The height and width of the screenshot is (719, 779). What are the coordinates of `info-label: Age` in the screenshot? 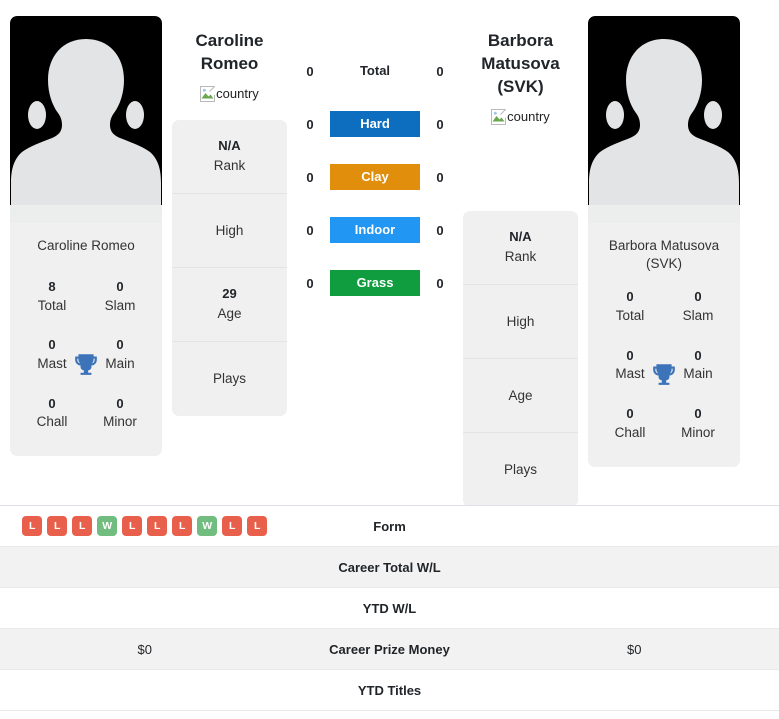 It's located at (229, 314).